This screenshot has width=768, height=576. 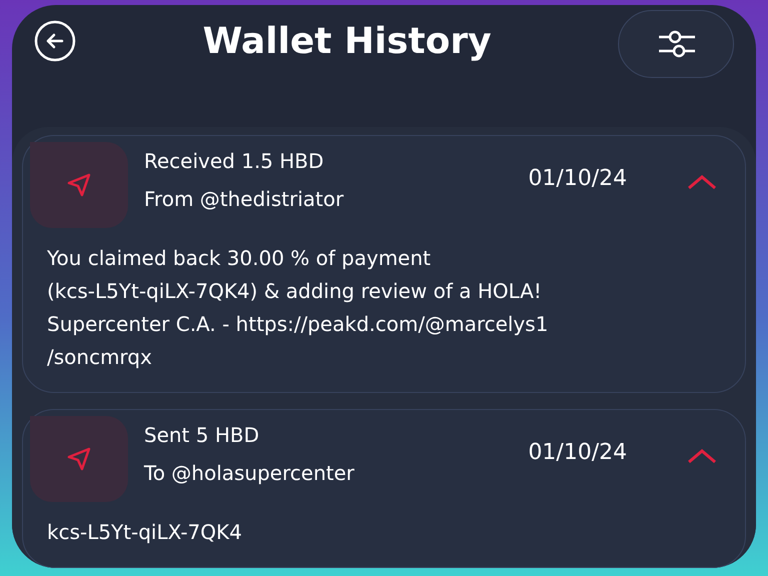 What do you see at coordinates (347, 41) in the screenshot?
I see `page-title: Wallet History` at bounding box center [347, 41].